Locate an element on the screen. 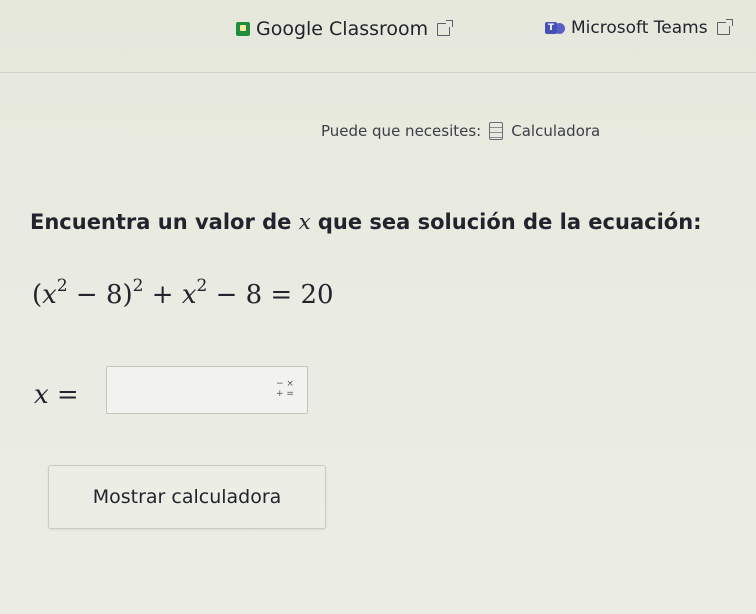 This screenshot has height=614, width=756. microsoft-teams-link: T Microsoft Teams is located at coordinates (639, 28).